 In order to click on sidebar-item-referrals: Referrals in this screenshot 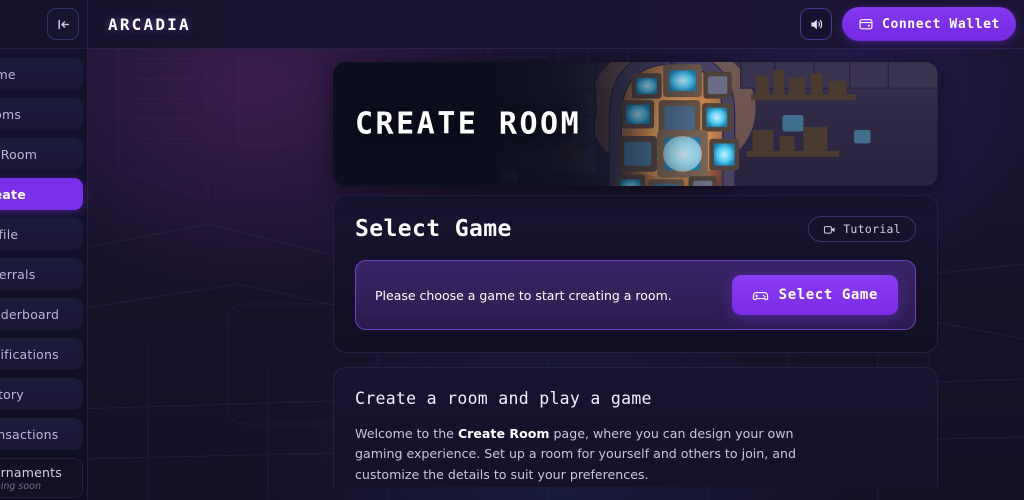, I will do `click(41, 274)`.